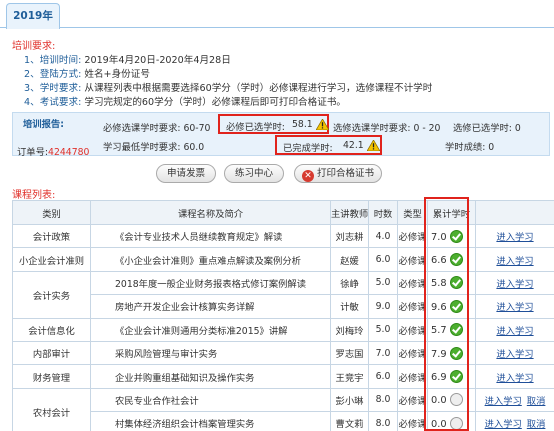 This screenshot has height=431, width=554. I want to click on required-selected-value: 58.1, so click(302, 124).